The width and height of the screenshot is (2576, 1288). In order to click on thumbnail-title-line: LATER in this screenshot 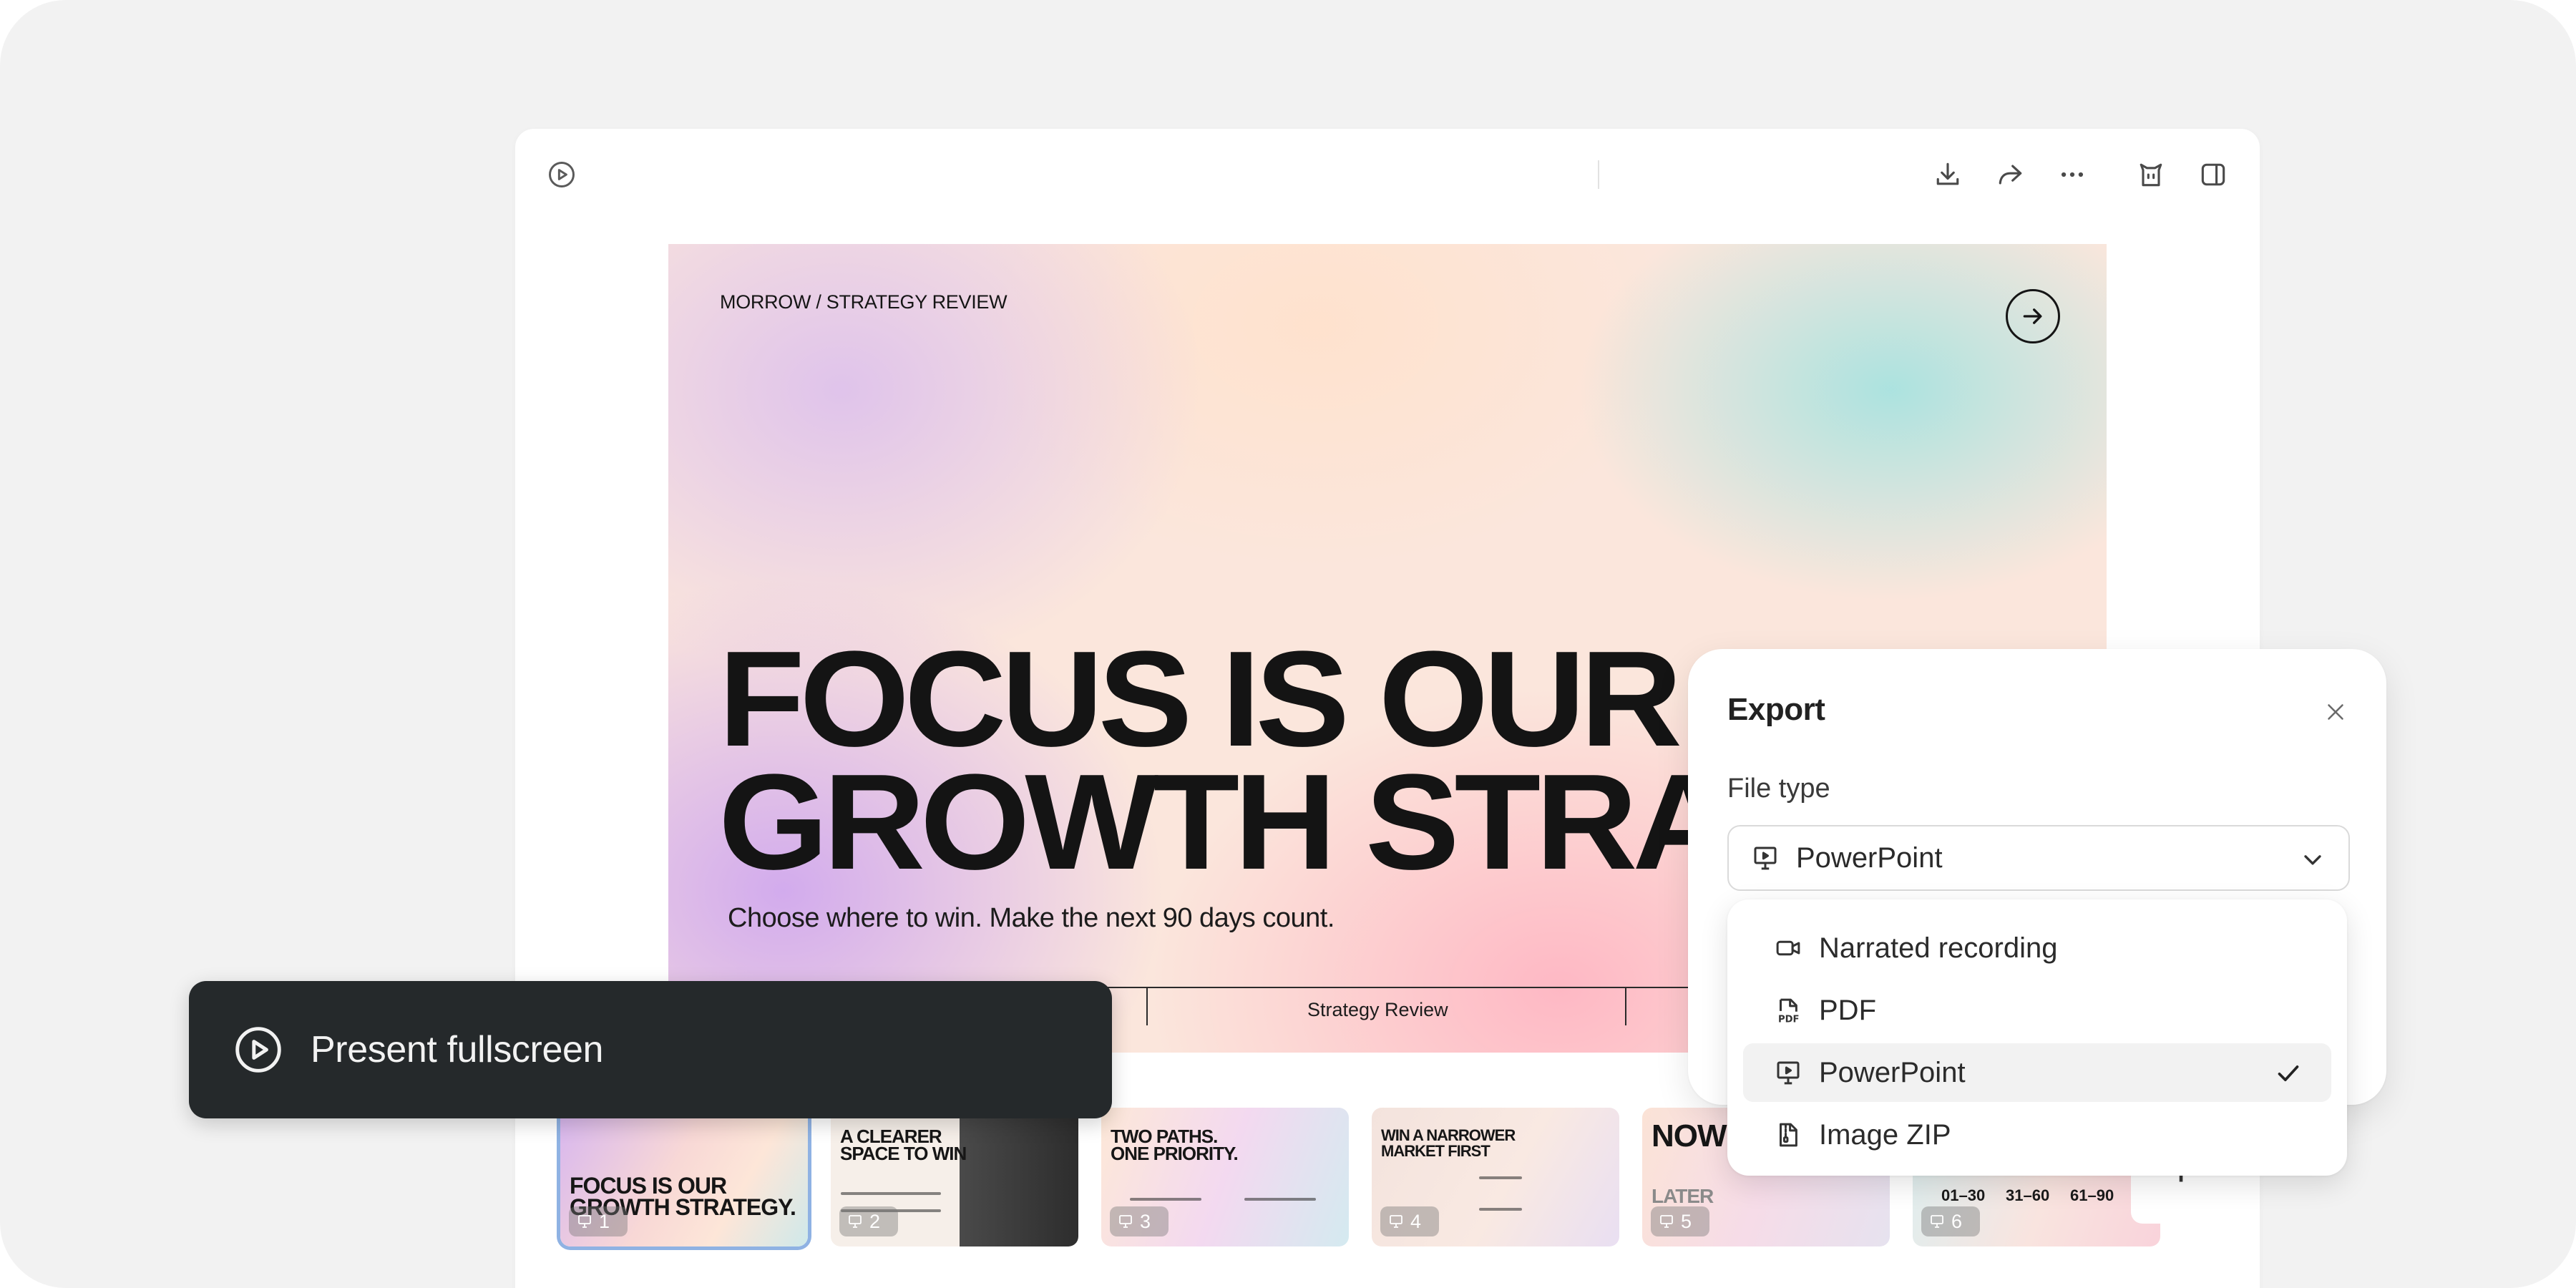, I will do `click(1683, 1196)`.